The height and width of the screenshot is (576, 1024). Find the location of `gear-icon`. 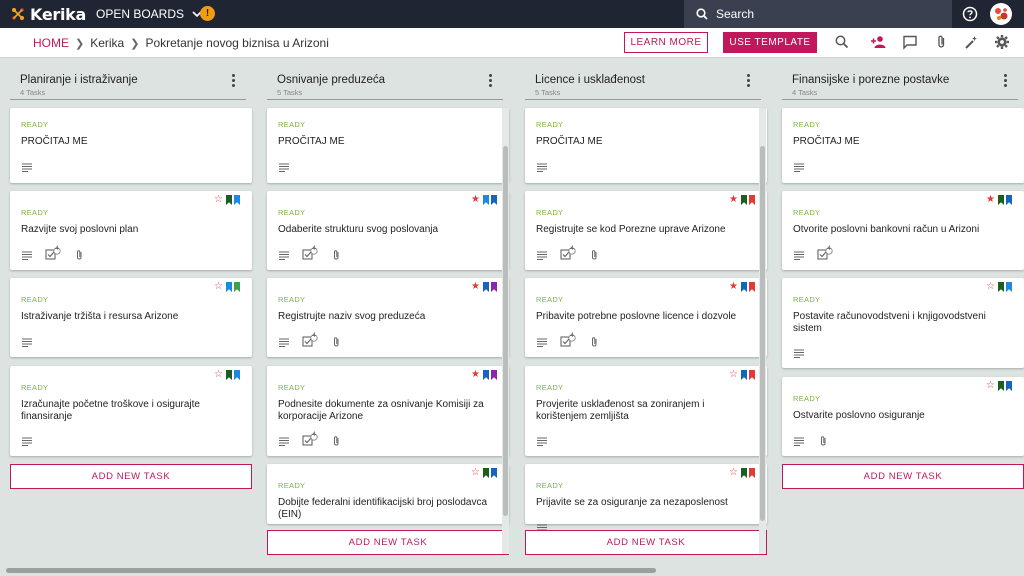

gear-icon is located at coordinates (1002, 42).